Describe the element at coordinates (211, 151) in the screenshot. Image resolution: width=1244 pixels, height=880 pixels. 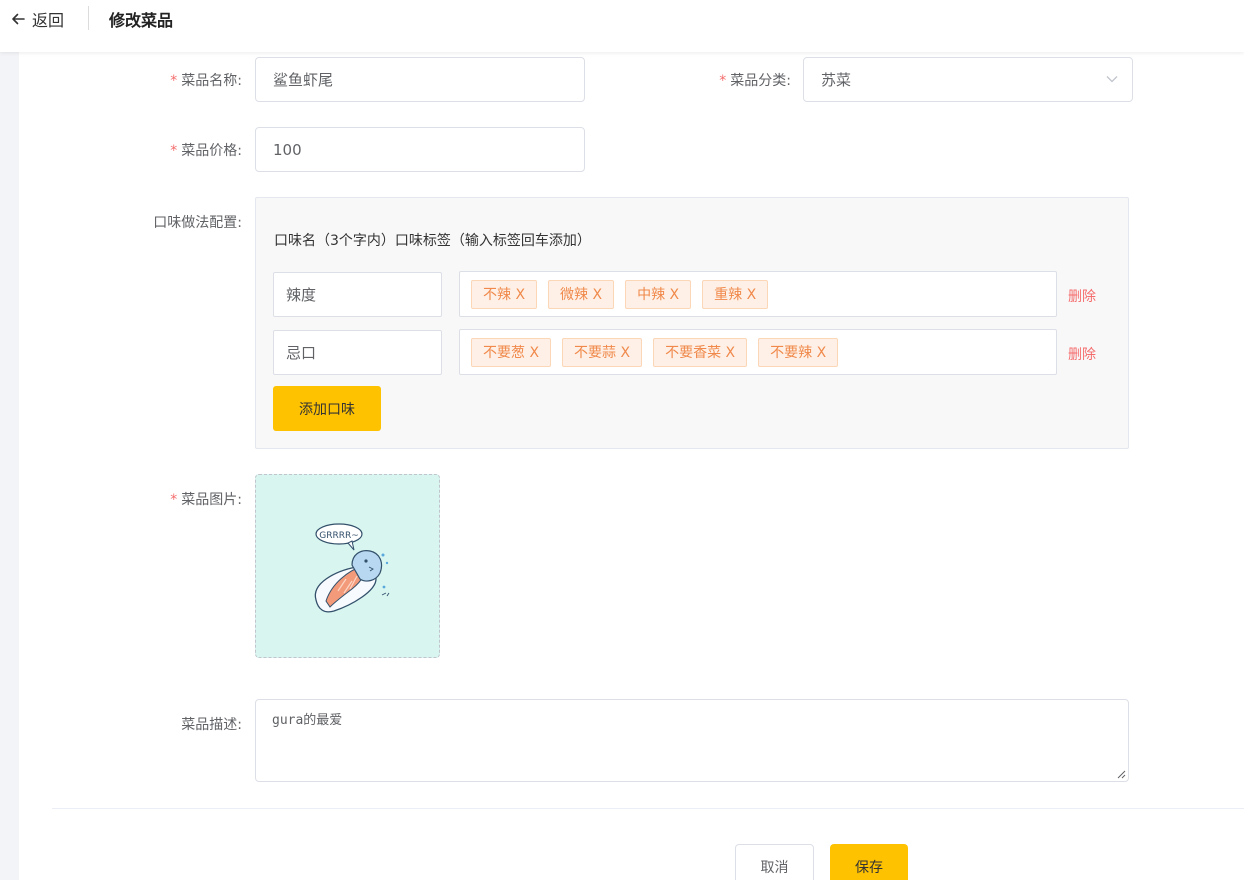
I see `dish-price-label-text: 菜品价格:` at that location.